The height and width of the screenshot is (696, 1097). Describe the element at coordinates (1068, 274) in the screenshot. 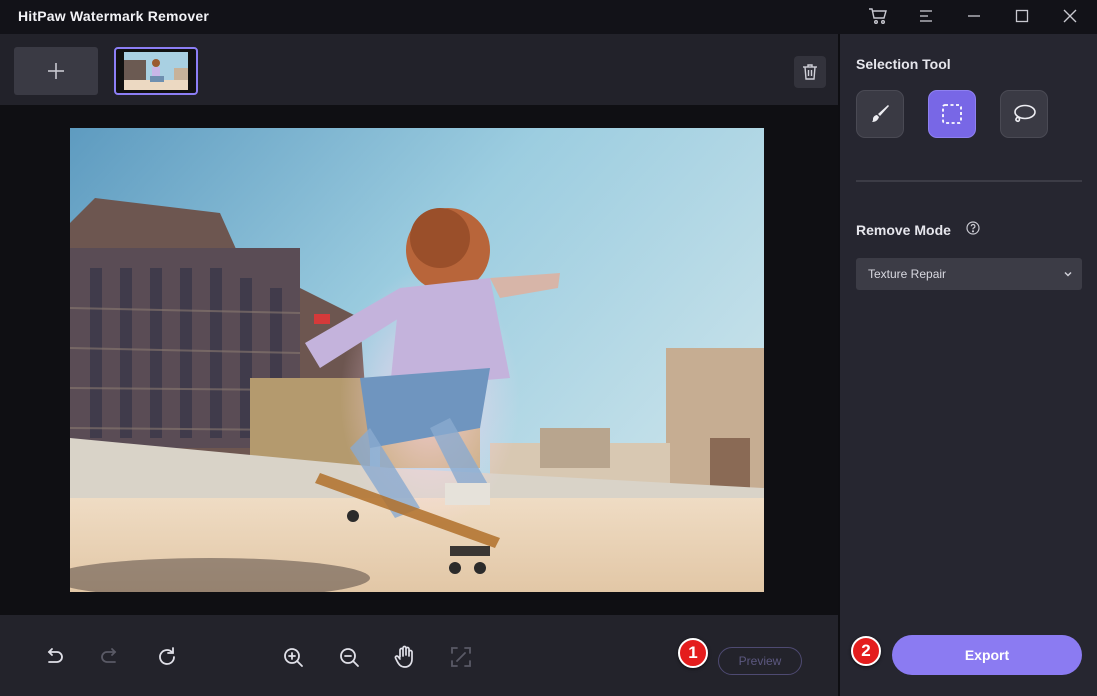

I see `chevron-down-icon` at that location.